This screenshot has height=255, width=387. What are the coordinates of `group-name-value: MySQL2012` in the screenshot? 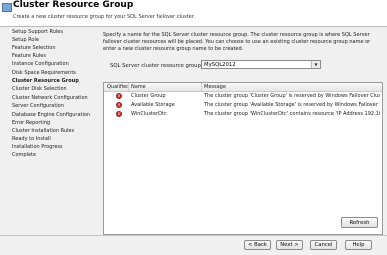 It's located at (220, 65).